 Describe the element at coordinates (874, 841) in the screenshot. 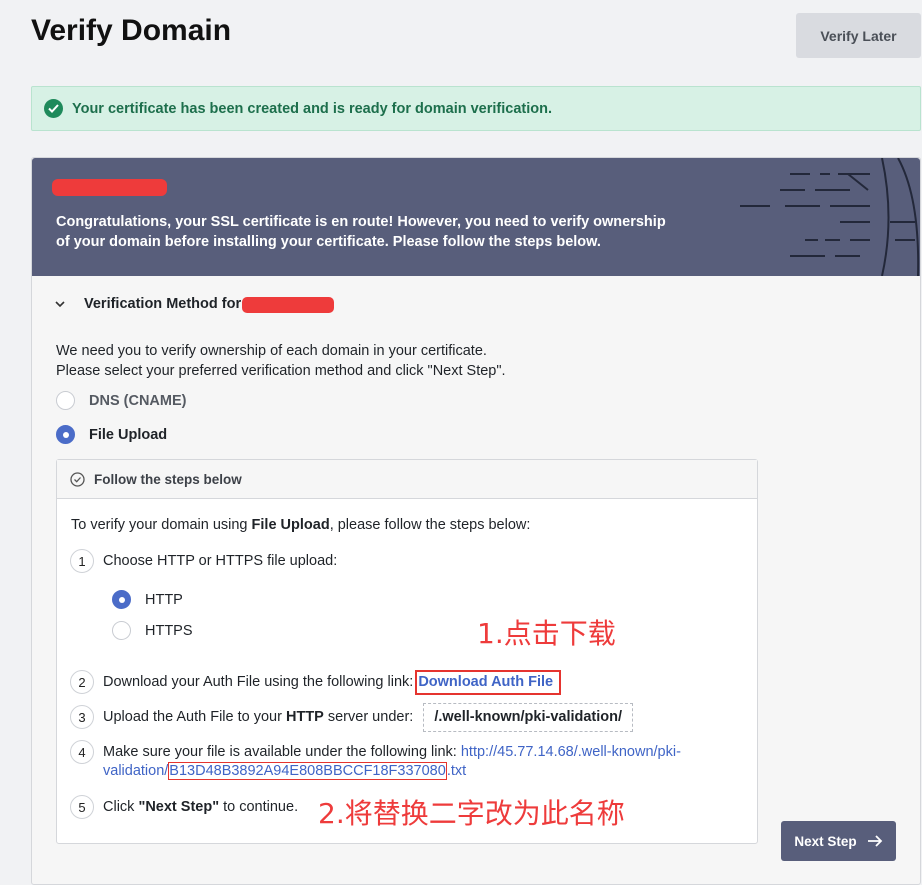

I see `arrow-right-icon` at that location.